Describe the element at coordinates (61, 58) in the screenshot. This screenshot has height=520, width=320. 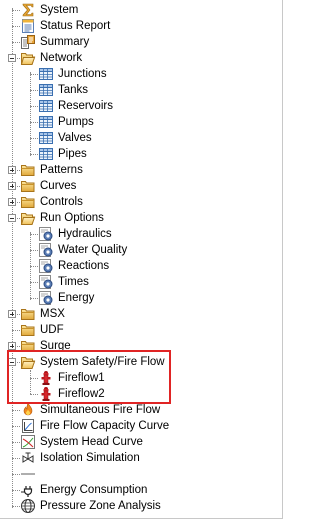
I see `tree-item-label: Network` at that location.